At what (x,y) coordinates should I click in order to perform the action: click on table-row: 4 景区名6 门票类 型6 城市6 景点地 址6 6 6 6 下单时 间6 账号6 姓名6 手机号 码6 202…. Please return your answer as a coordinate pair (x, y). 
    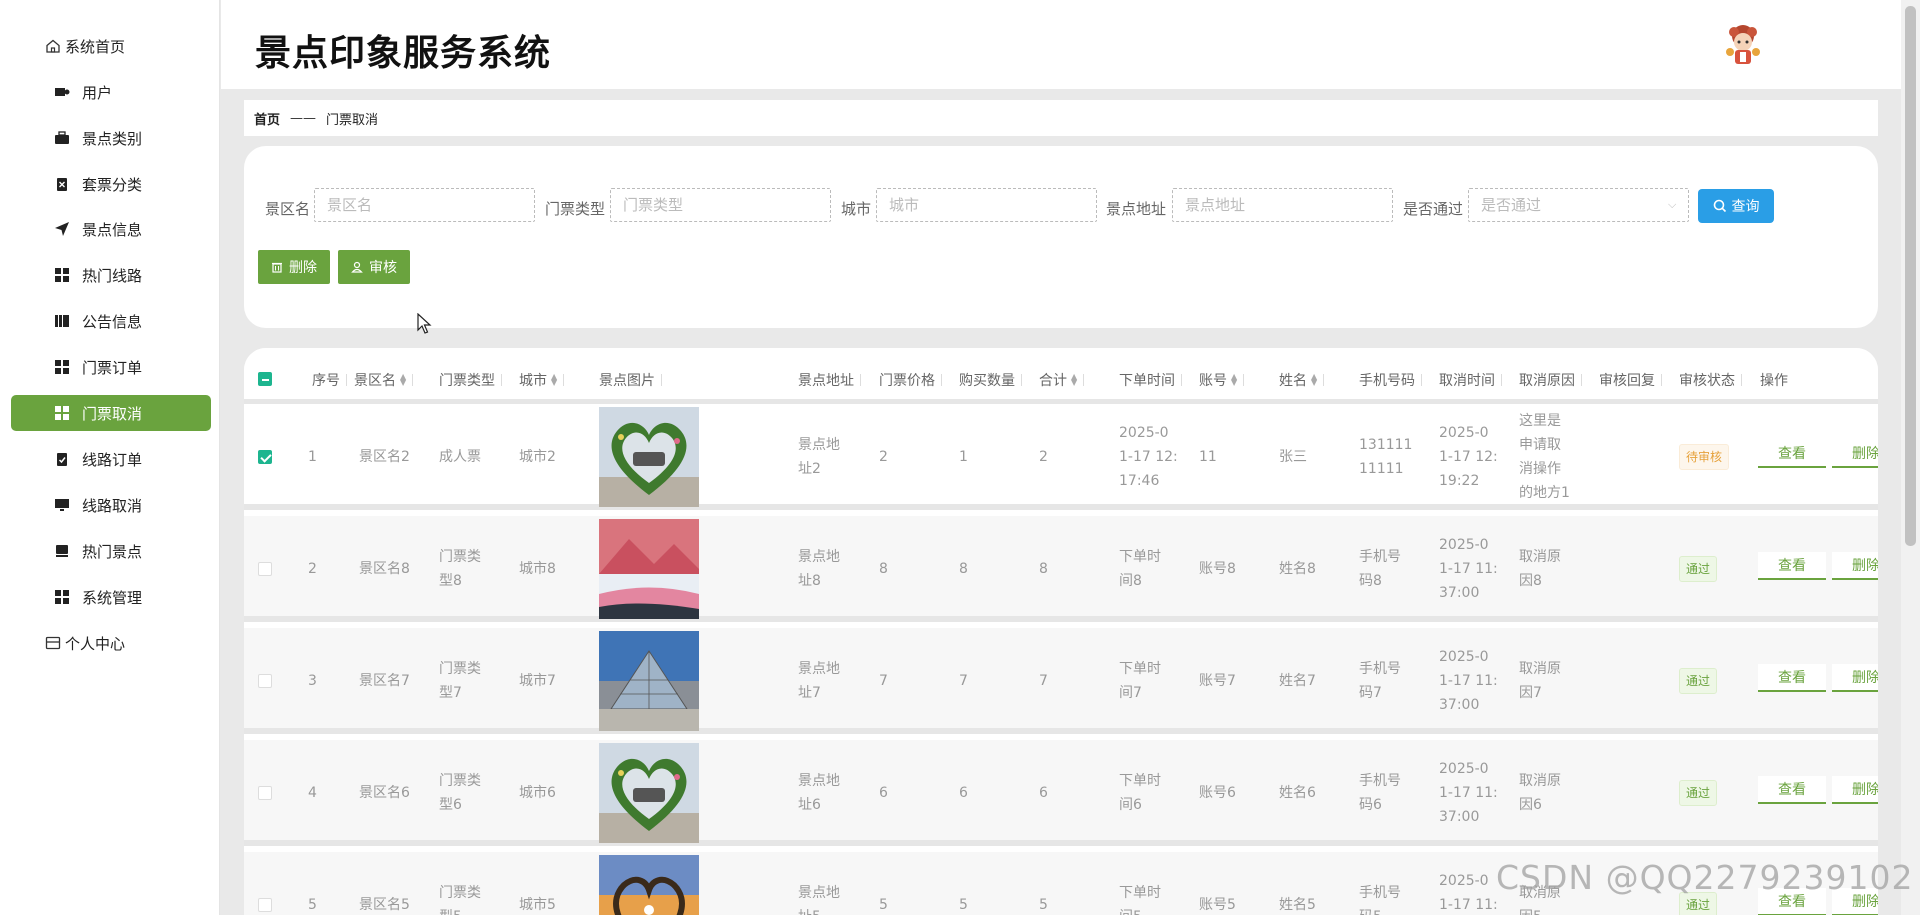
    Looking at the image, I should click on (1061, 793).